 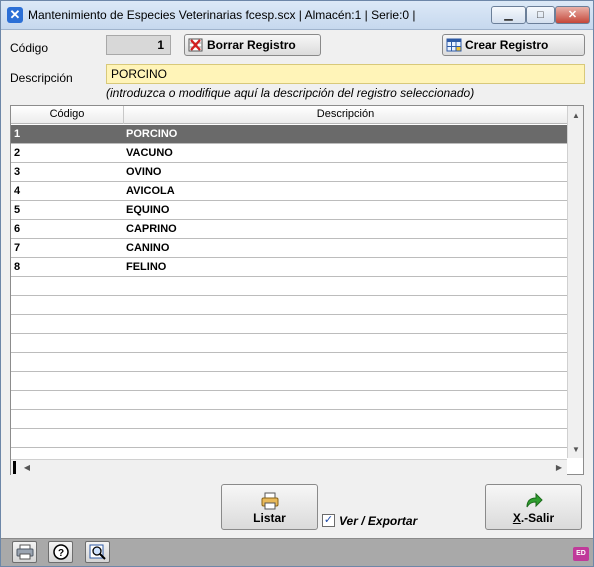 What do you see at coordinates (269, 501) in the screenshot?
I see `print-list-icon` at bounding box center [269, 501].